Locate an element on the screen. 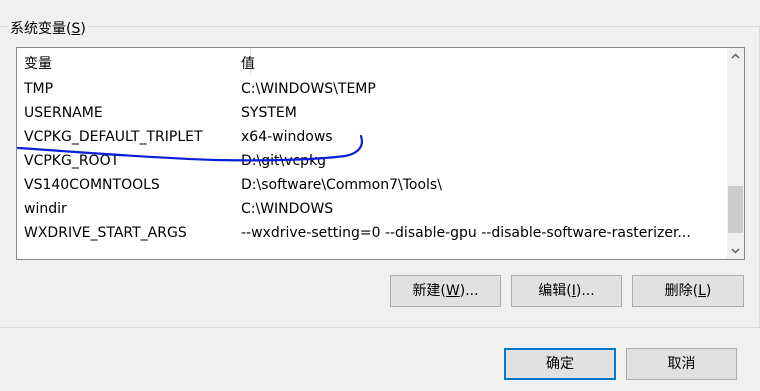 This screenshot has width=760, height=391. chevron-down-icon is located at coordinates (735, 251).